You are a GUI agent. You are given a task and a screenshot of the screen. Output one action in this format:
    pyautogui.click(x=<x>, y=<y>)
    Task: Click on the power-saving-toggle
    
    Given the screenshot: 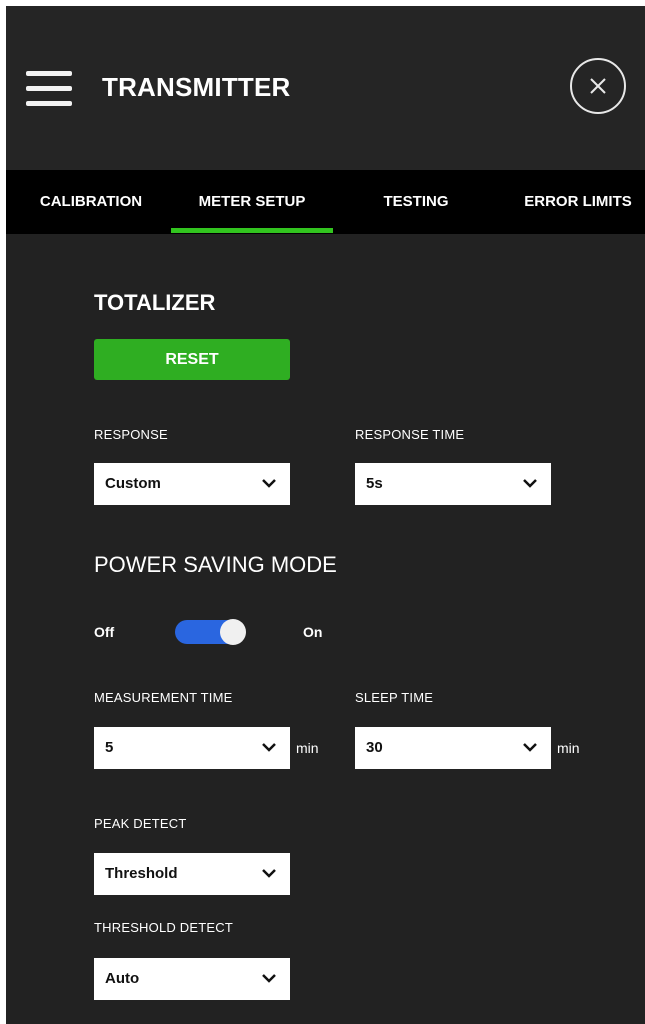 What is the action you would take?
    pyautogui.click(x=210, y=632)
    